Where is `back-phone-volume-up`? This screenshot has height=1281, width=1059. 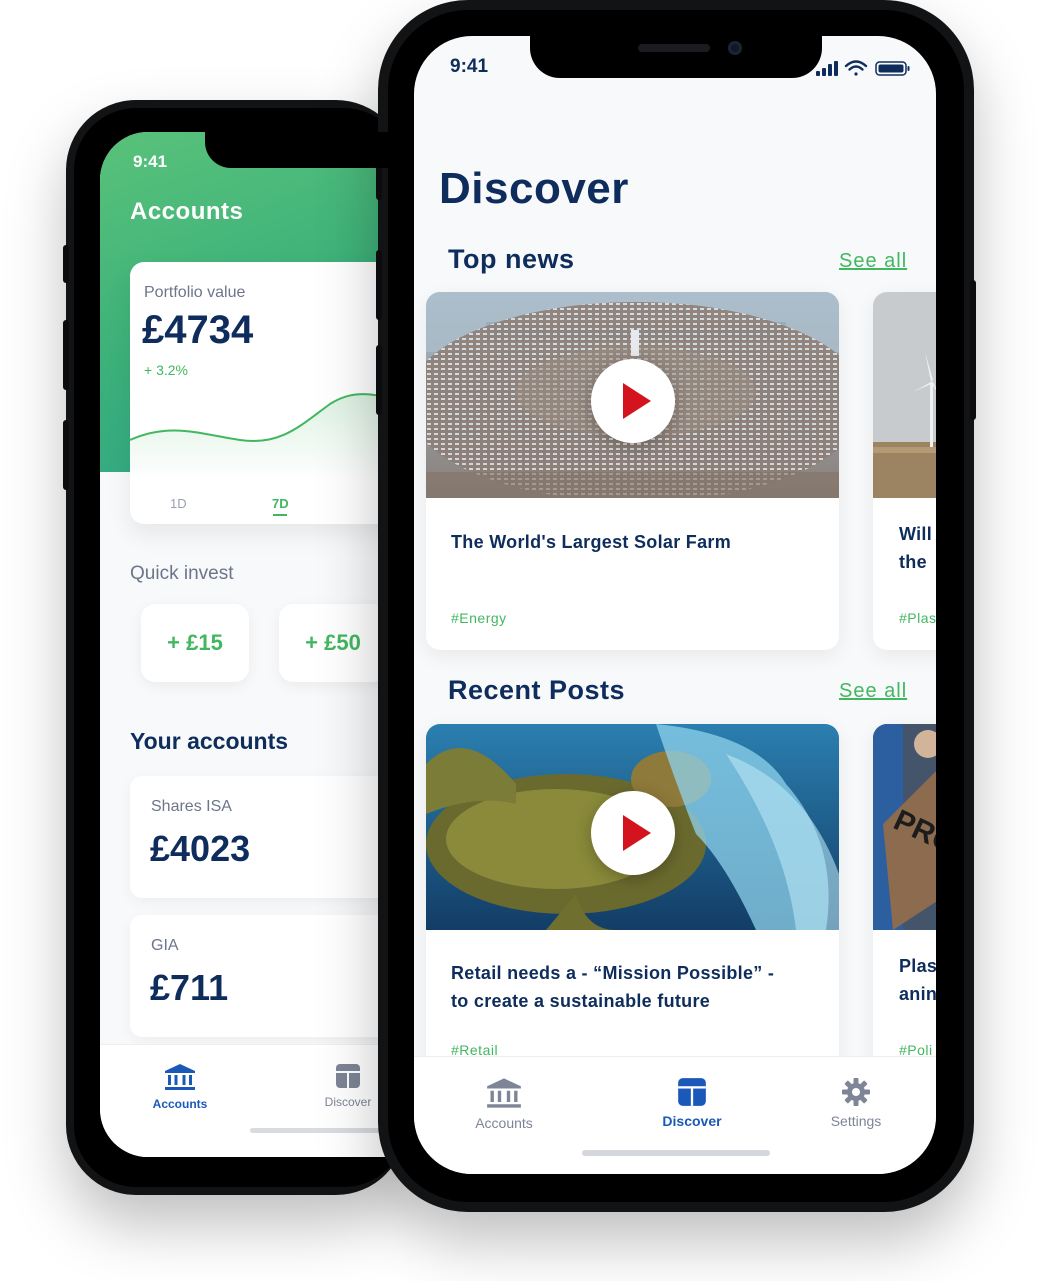 back-phone-volume-up is located at coordinates (66, 355).